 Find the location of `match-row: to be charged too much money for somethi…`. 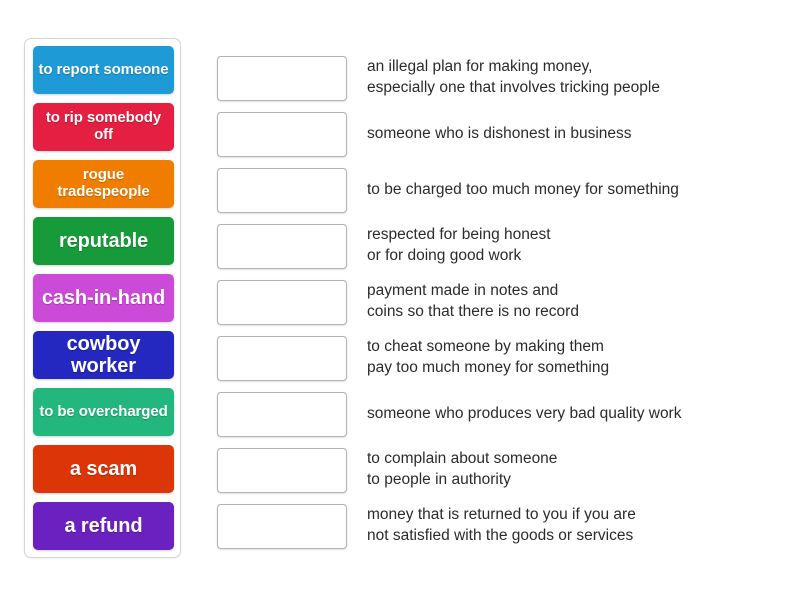

match-row: to be charged too much money for somethi… is located at coordinates (497, 190).